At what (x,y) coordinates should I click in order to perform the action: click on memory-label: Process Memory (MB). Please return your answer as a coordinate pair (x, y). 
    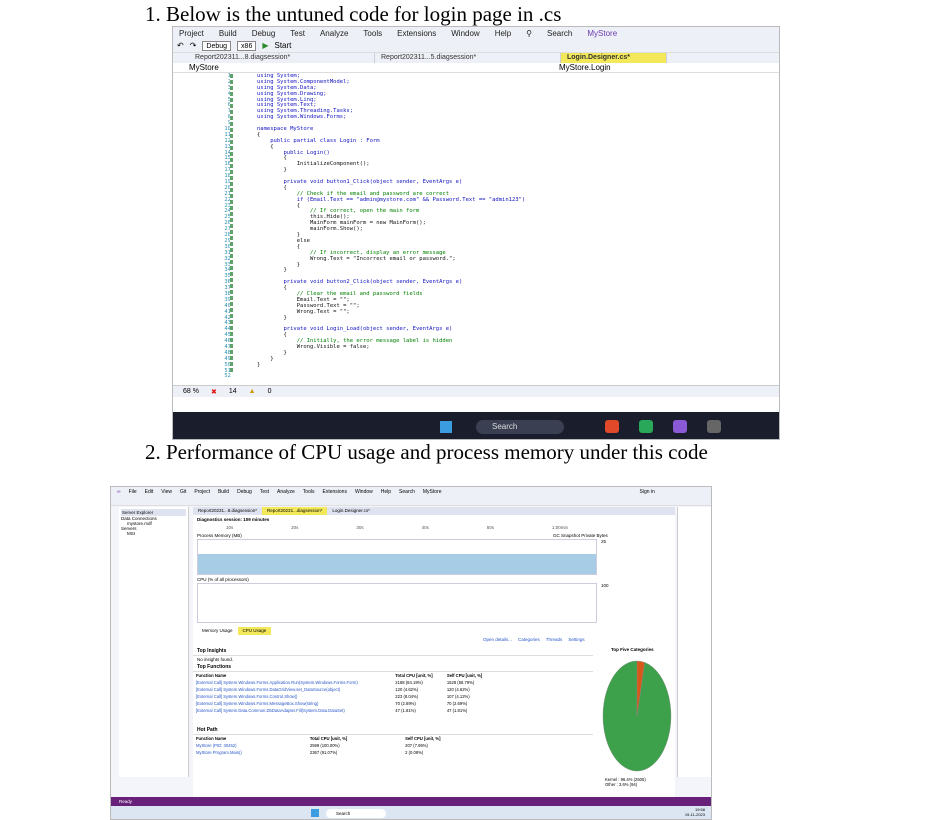
    Looking at the image, I should click on (219, 535).